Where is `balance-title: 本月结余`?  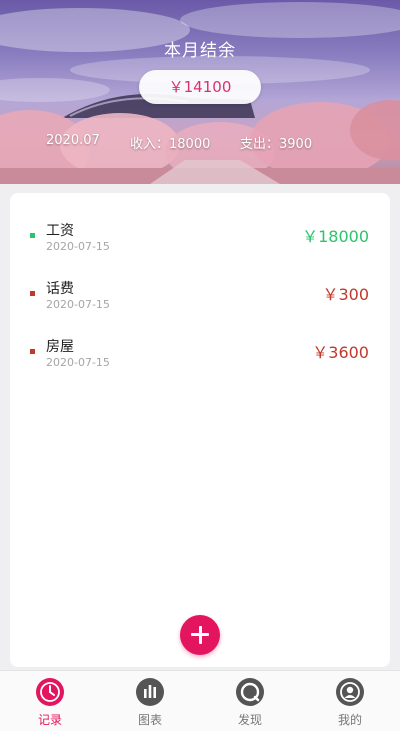 balance-title: 本月结余 is located at coordinates (200, 51).